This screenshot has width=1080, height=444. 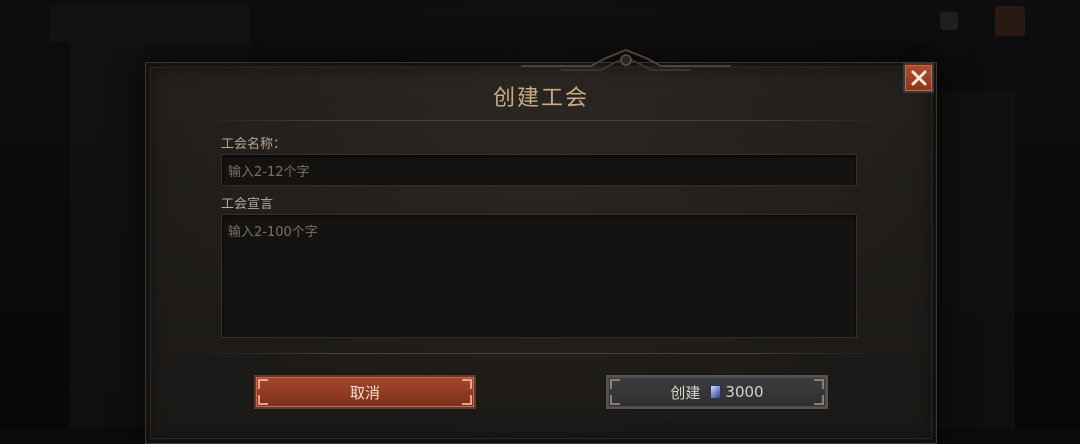 What do you see at coordinates (541, 353) in the screenshot?
I see `footer-divider` at bounding box center [541, 353].